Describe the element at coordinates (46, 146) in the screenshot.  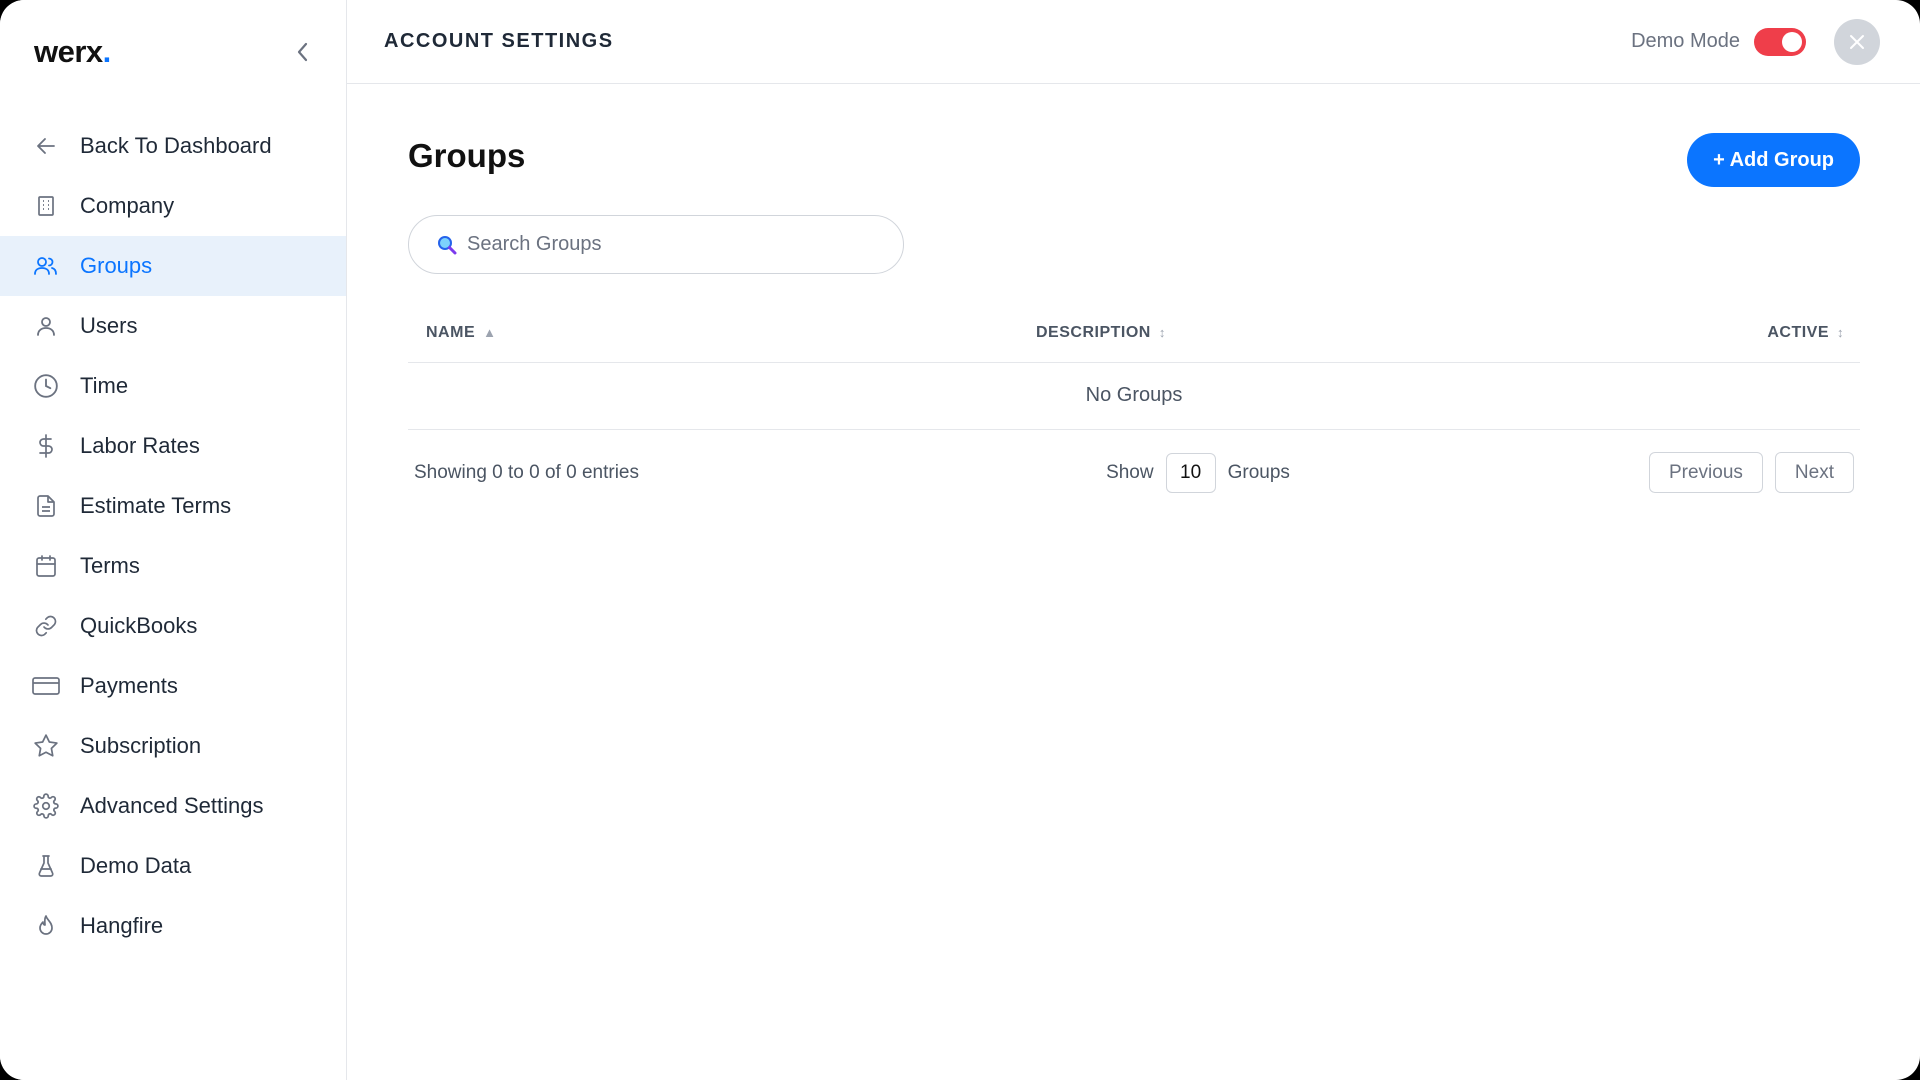
I see `arrow-left-icon` at that location.